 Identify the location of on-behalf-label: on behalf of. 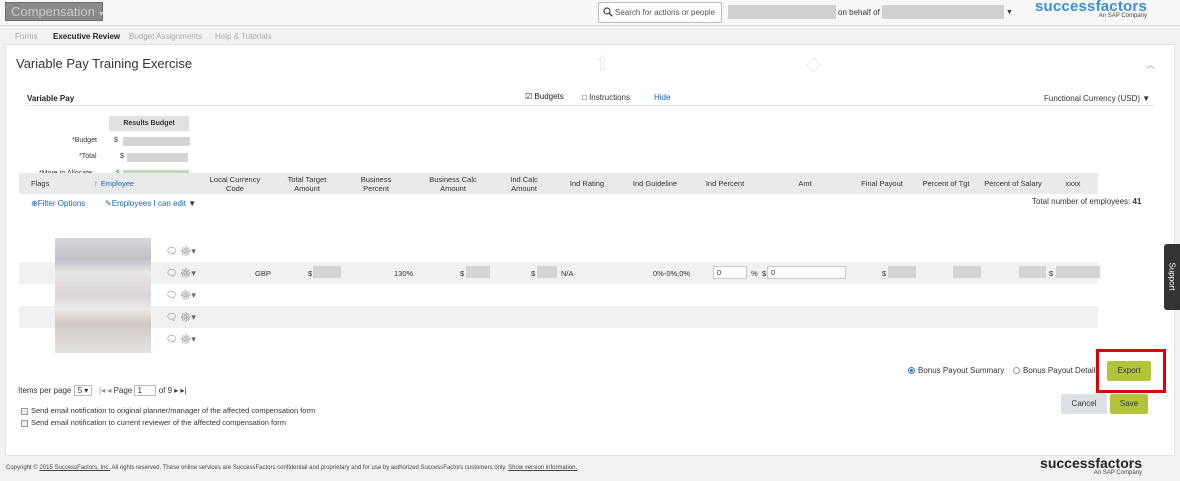
(859, 12).